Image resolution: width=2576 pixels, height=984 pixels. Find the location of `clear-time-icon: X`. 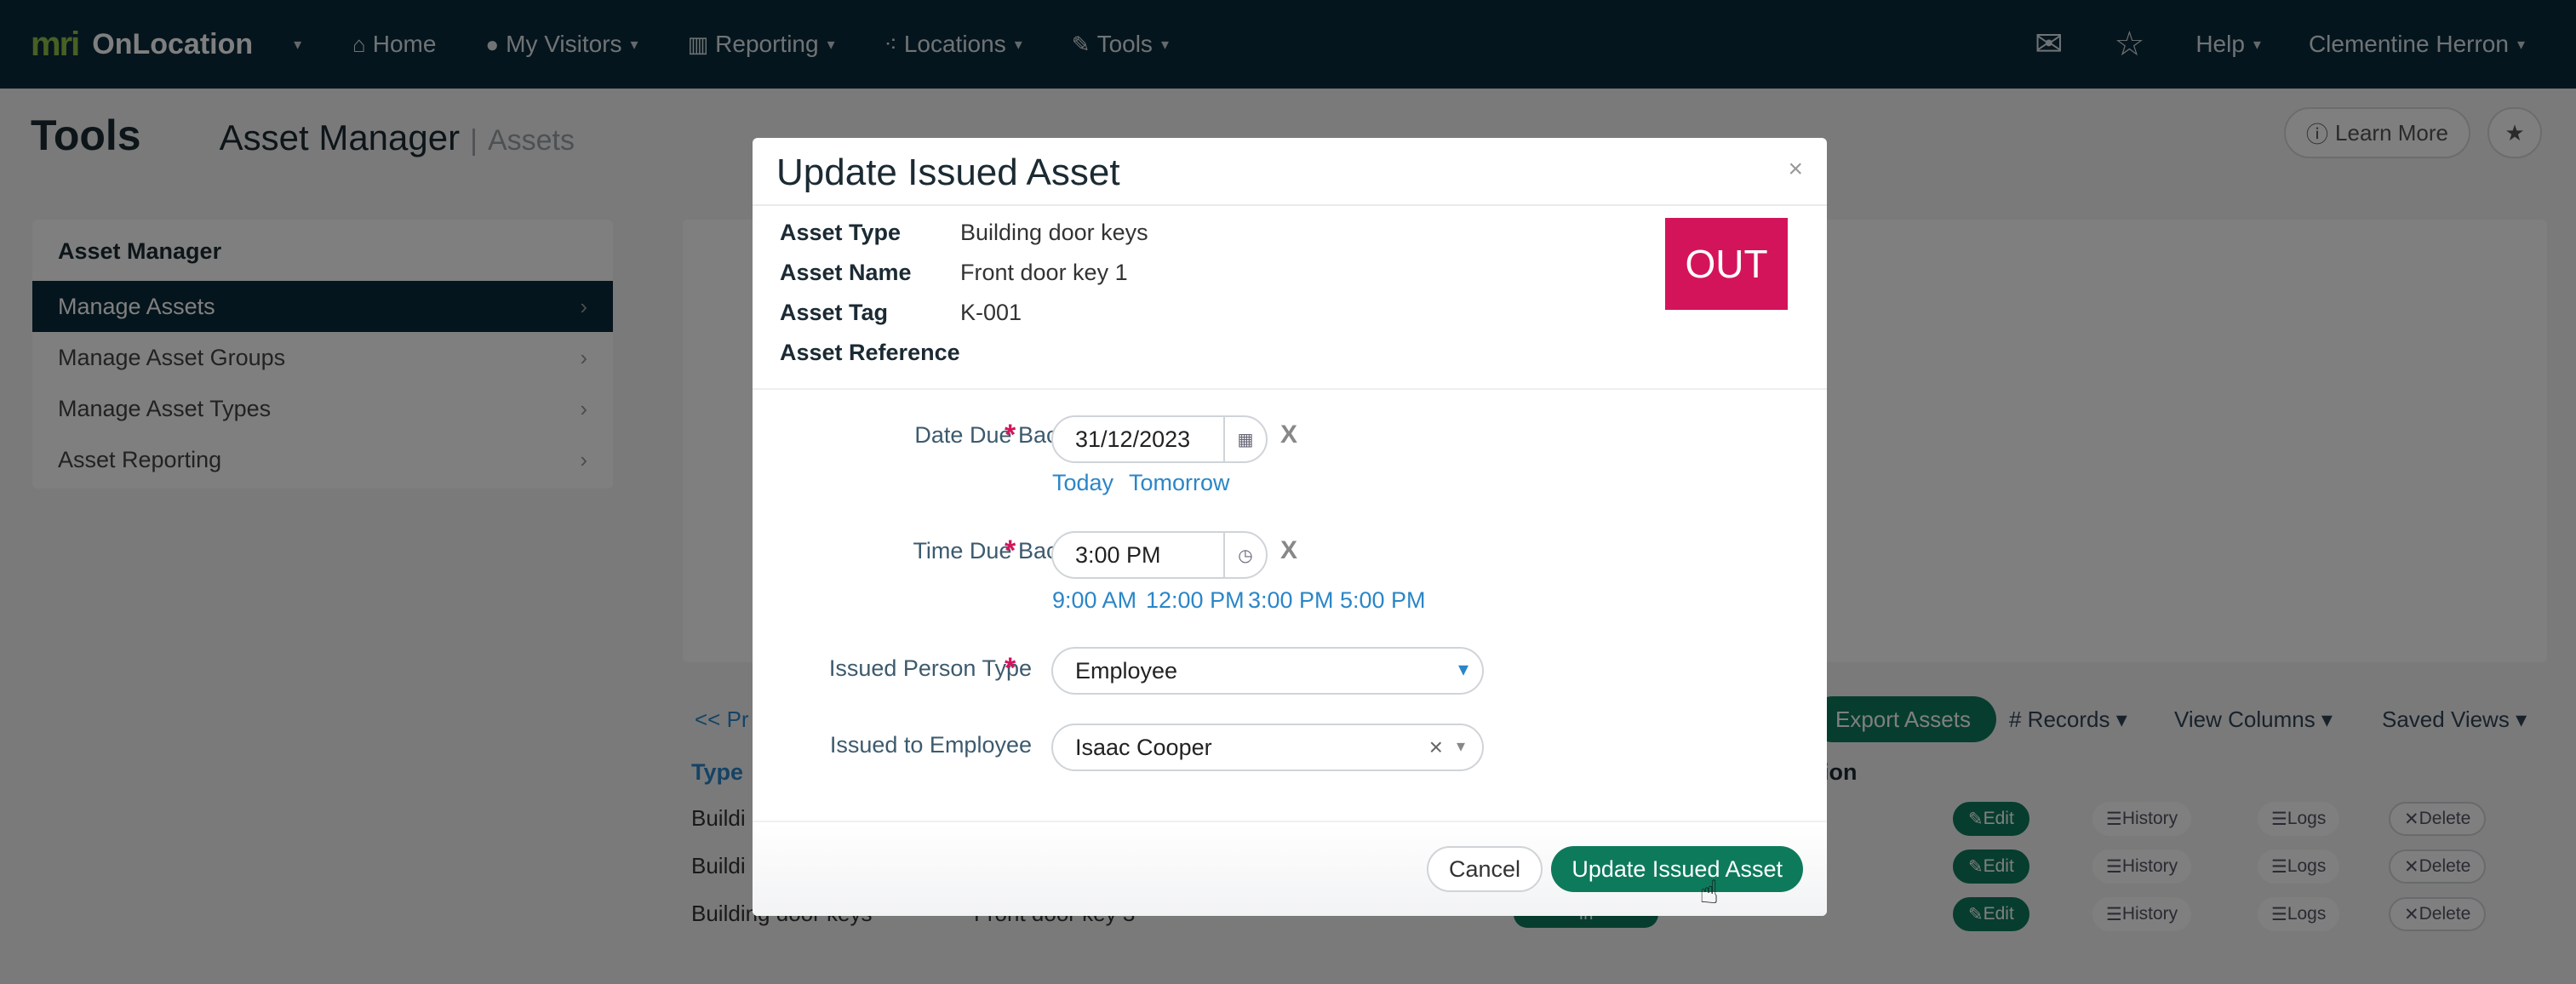

clear-time-icon: X is located at coordinates (1288, 550).